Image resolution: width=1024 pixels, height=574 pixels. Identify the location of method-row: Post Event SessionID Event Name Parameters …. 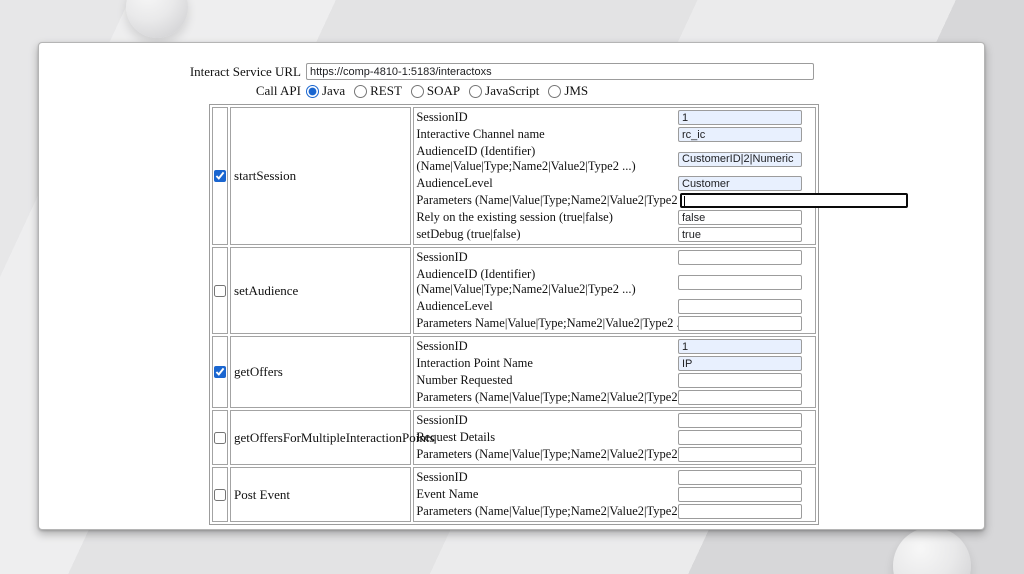
(514, 494).